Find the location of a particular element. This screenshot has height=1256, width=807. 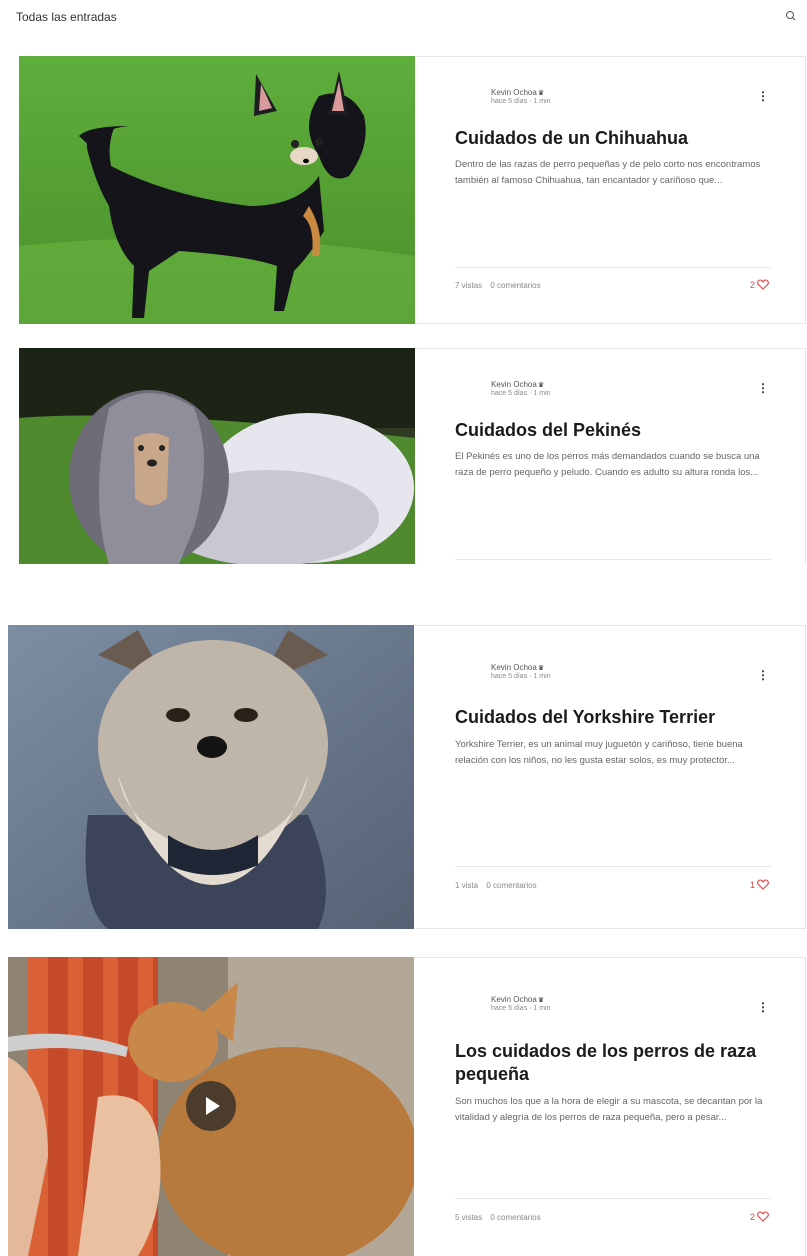

like-button: 1 is located at coordinates (759, 884).